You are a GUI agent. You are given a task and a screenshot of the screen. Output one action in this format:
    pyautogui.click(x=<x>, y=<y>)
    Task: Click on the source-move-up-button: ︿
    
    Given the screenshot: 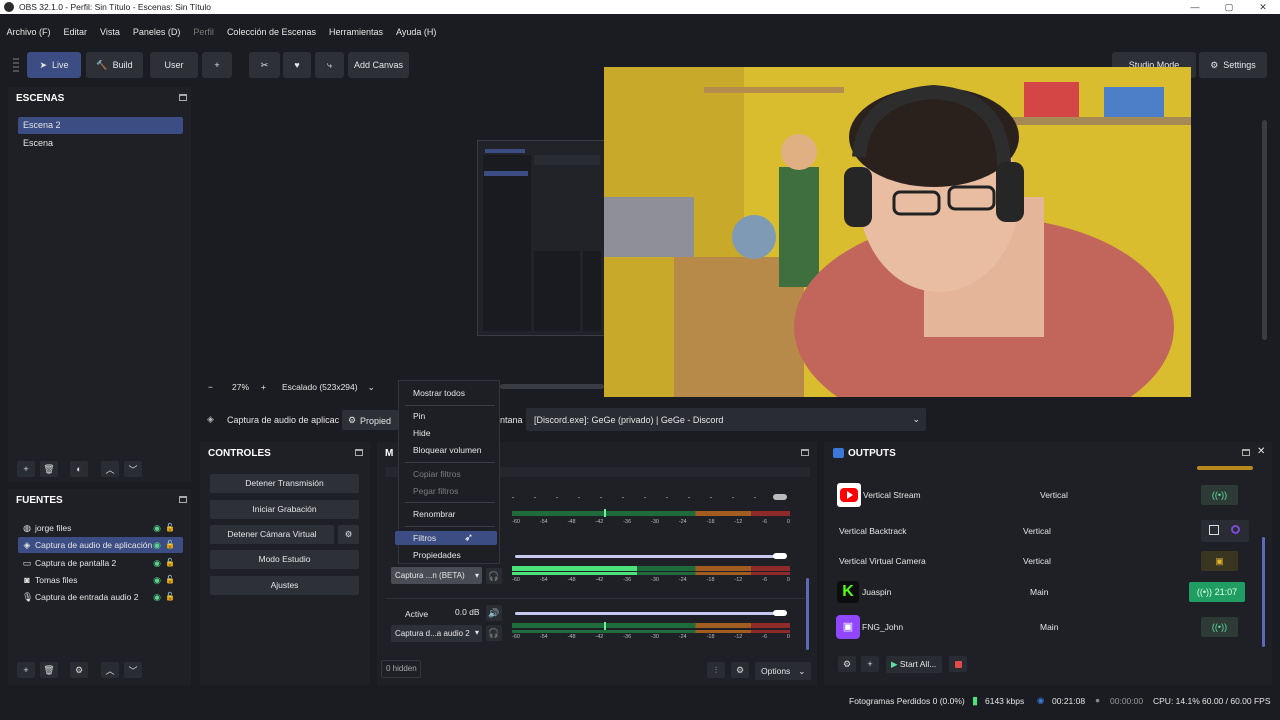 What is the action you would take?
    pyautogui.click(x=110, y=670)
    